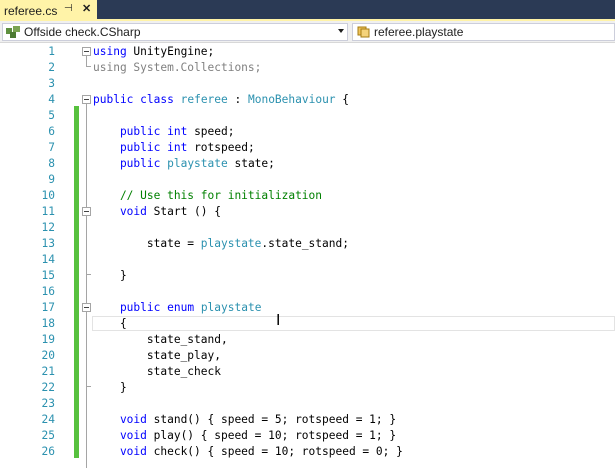 This screenshot has width=615, height=468. What do you see at coordinates (307, 356) in the screenshot?
I see `code-line: 20 state_play,` at bounding box center [307, 356].